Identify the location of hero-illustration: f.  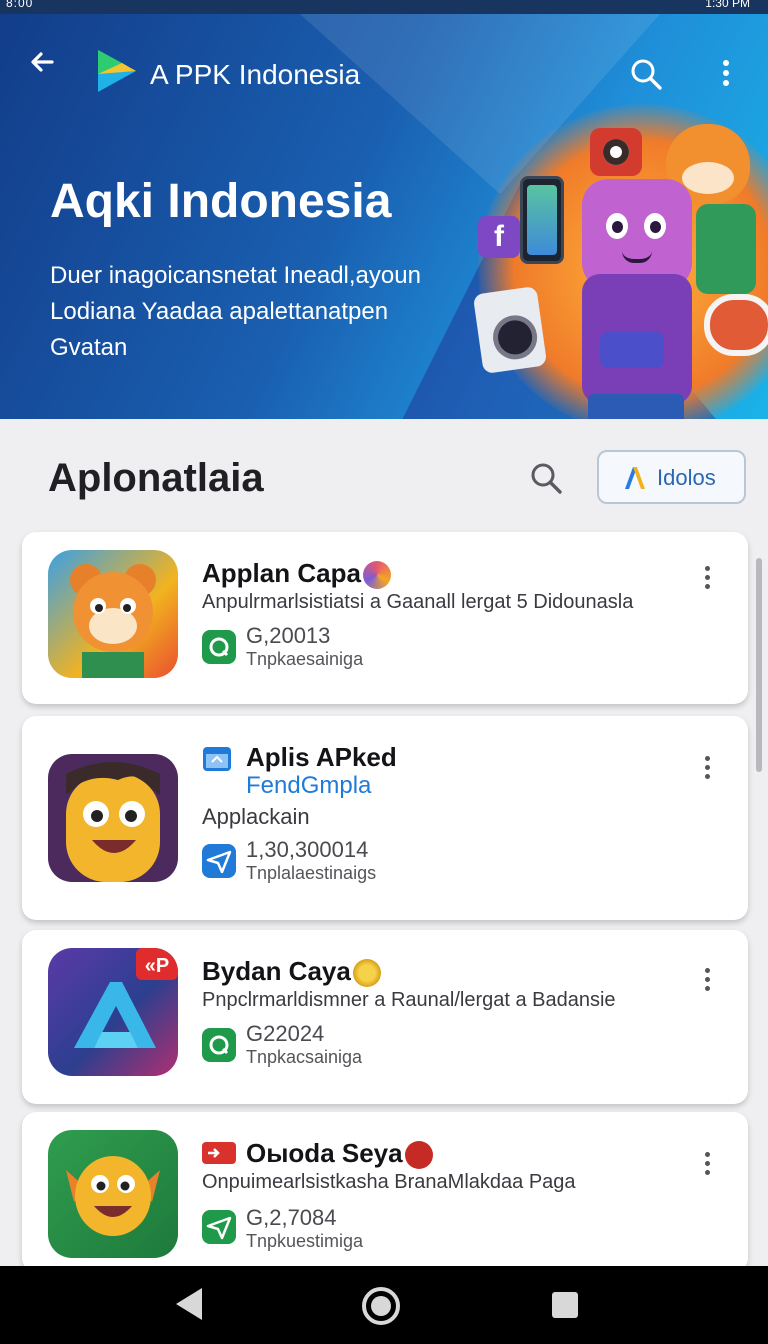
(619, 256).